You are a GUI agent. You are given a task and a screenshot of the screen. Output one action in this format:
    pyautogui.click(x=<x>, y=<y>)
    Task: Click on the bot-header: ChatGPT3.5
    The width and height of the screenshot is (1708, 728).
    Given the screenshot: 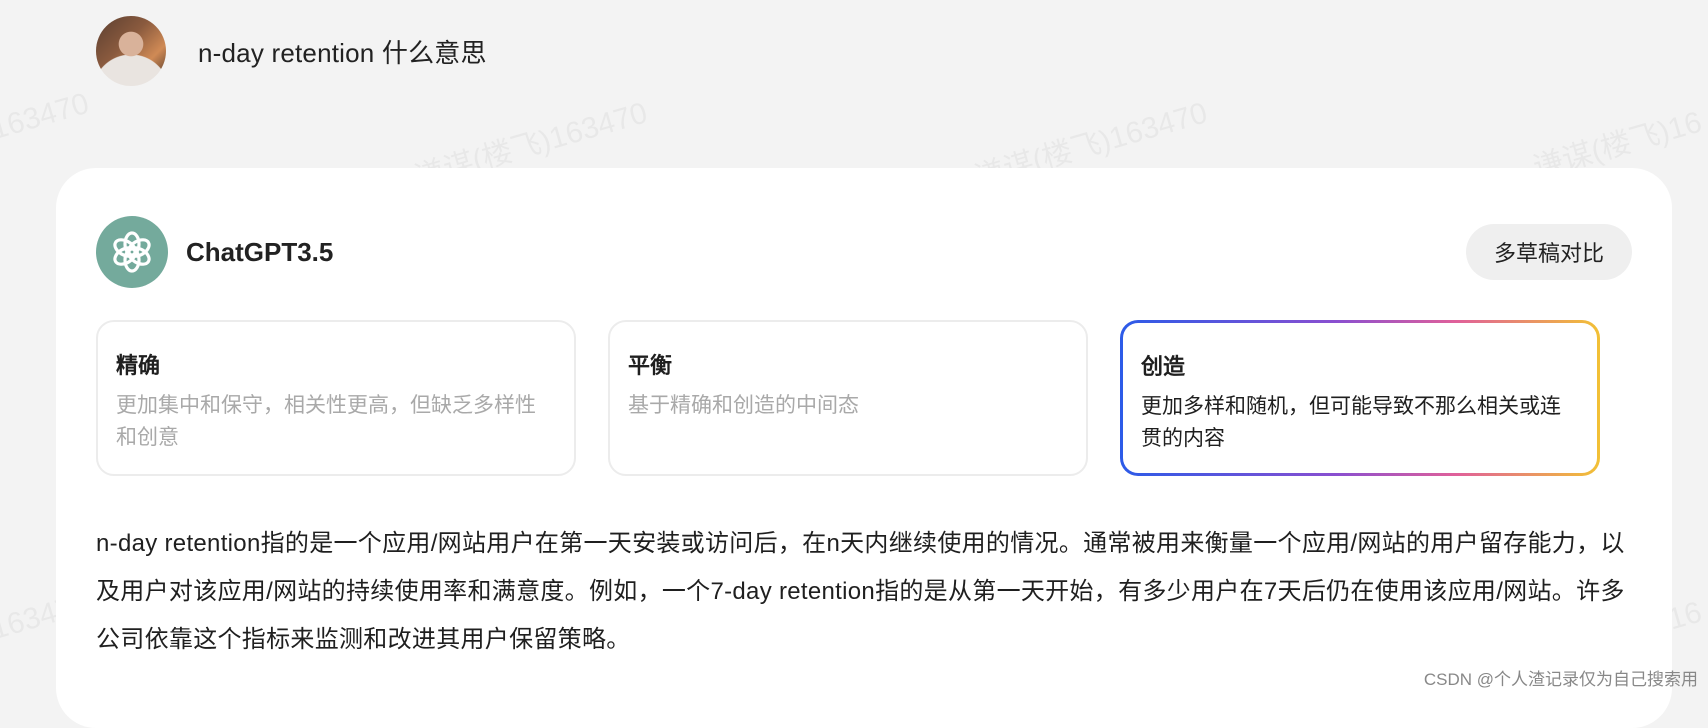 What is the action you would take?
    pyautogui.click(x=214, y=252)
    